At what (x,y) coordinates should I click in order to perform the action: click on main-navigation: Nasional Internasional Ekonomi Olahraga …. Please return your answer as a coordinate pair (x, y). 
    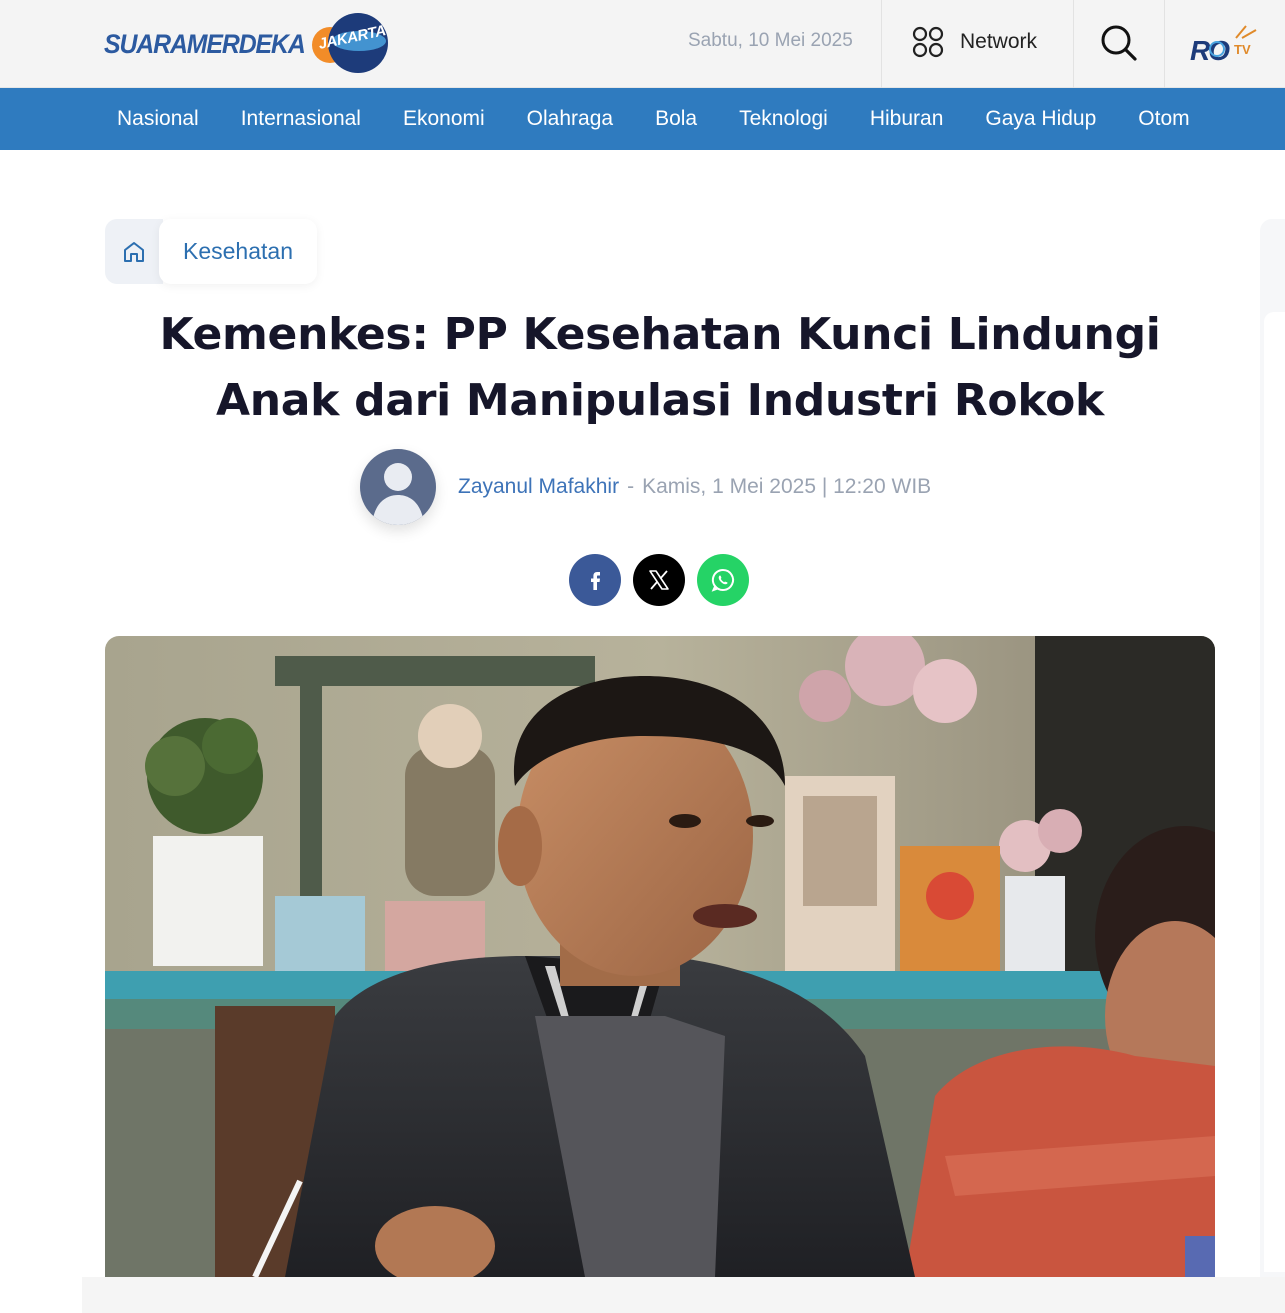
    Looking at the image, I should click on (642, 119).